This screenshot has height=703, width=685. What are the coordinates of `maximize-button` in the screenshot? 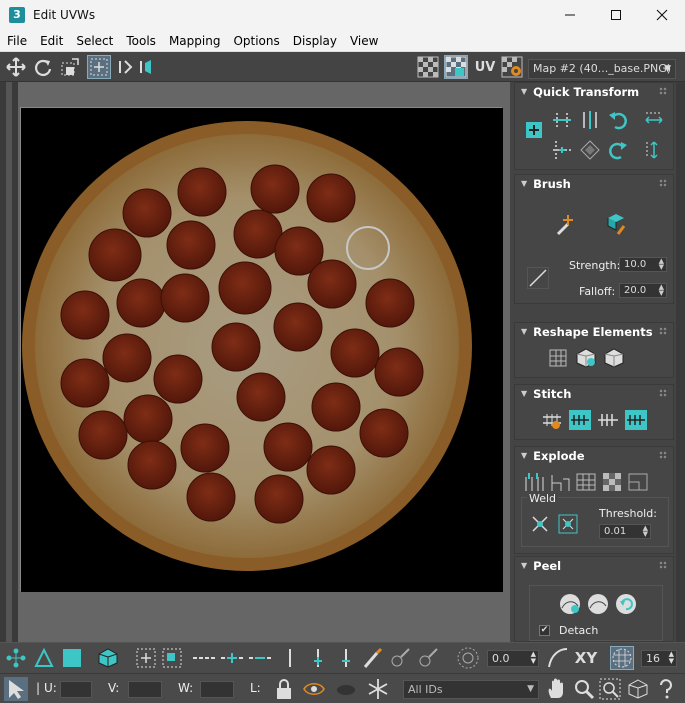 It's located at (616, 15).